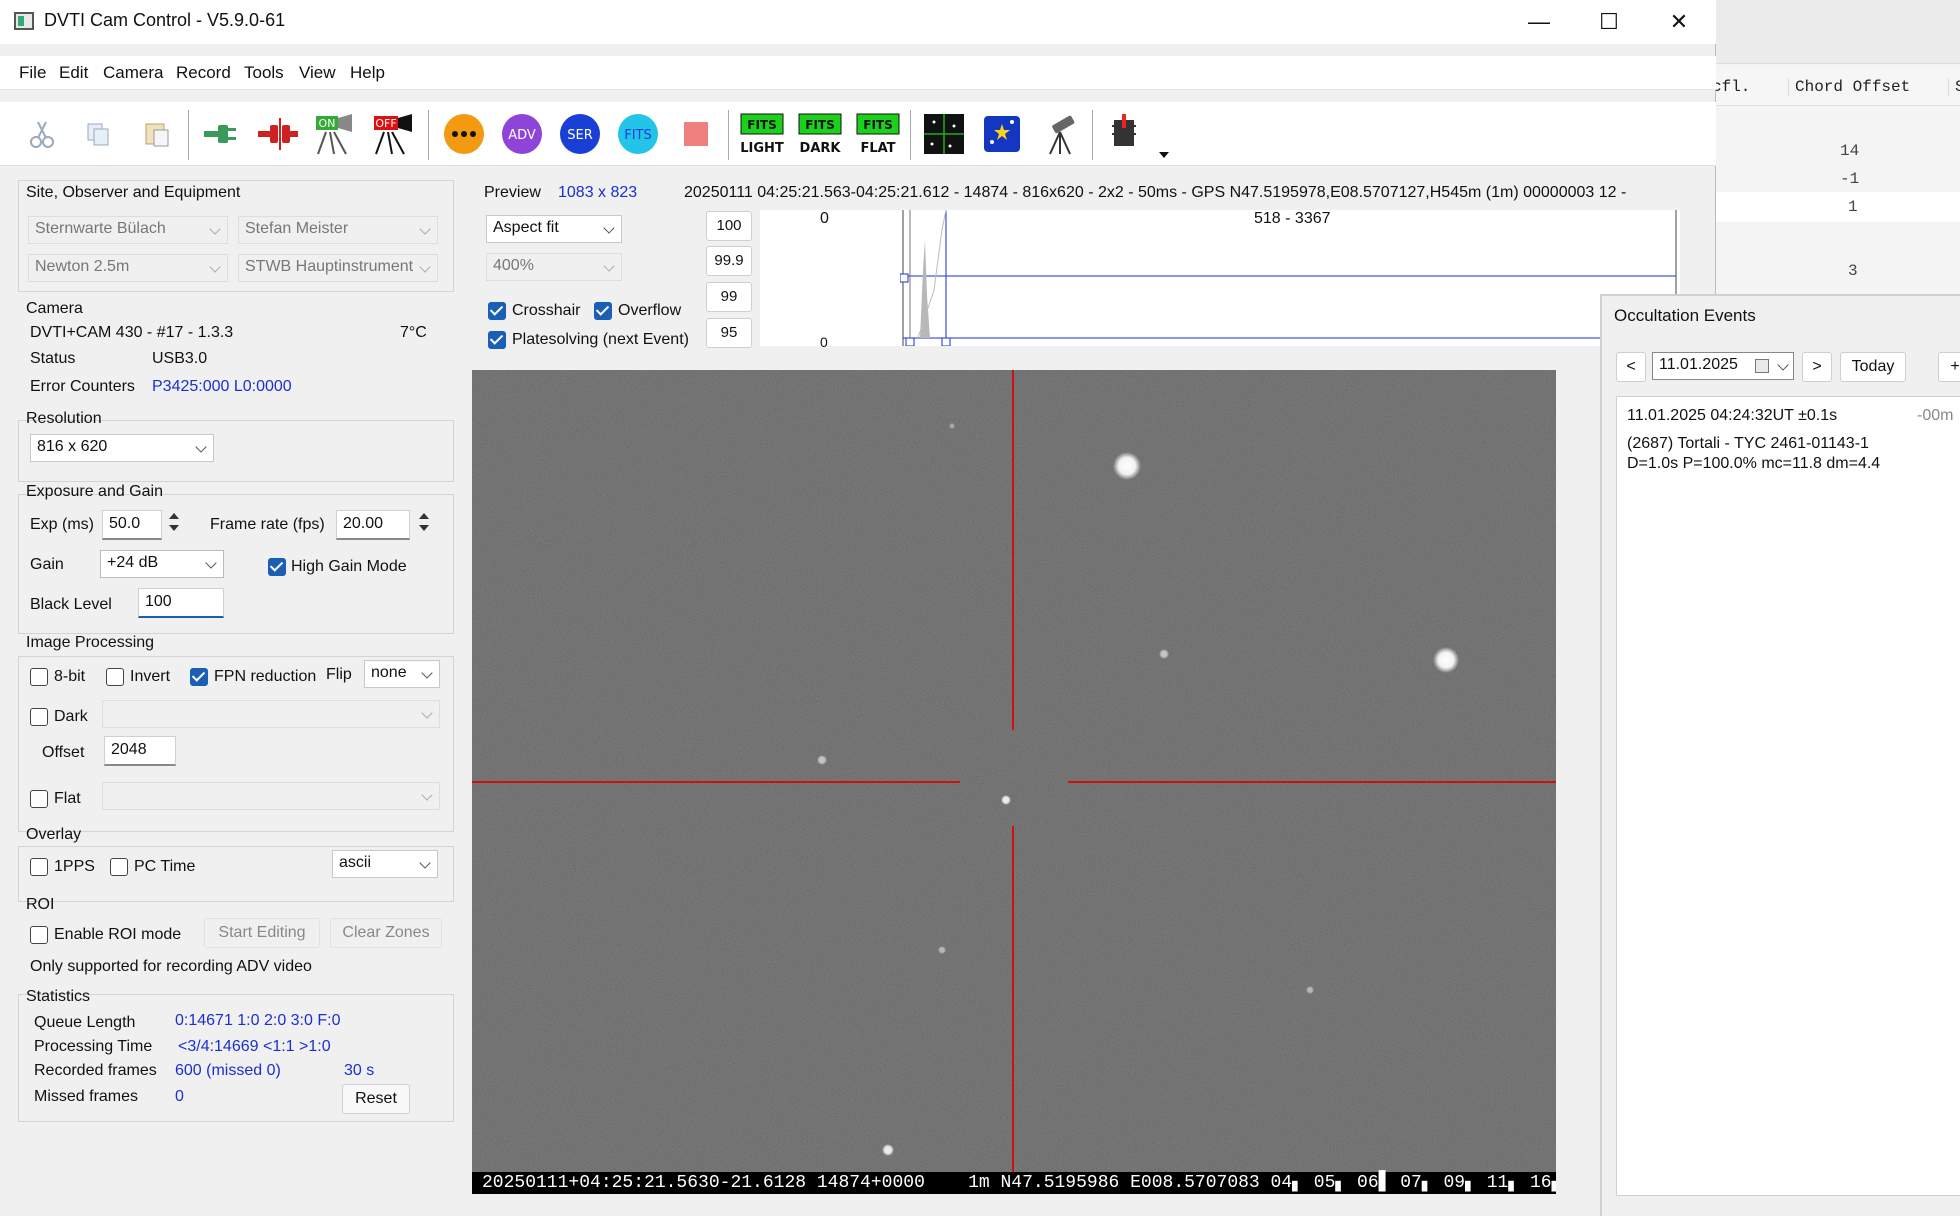  I want to click on maximize-button: ☐, so click(1609, 22).